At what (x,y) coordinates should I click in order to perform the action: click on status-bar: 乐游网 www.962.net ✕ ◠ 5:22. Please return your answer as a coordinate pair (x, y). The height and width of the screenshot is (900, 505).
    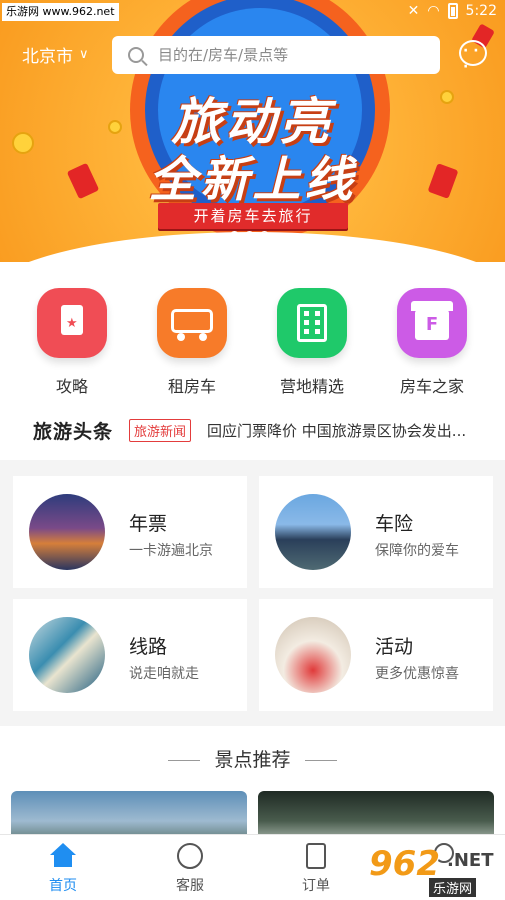
    Looking at the image, I should click on (252, 12).